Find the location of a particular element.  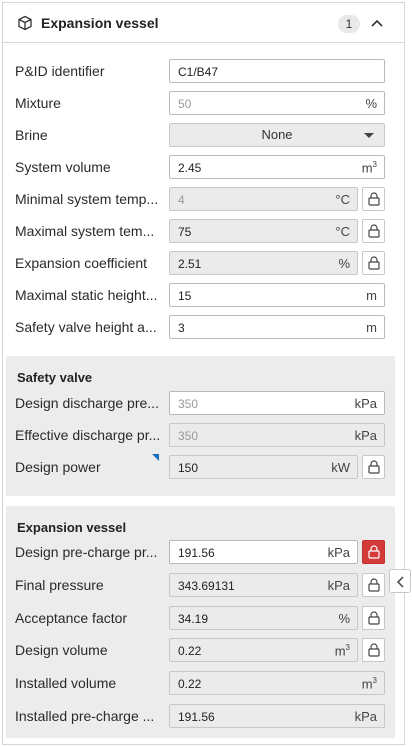

collapse-side-tab is located at coordinates (400, 581).